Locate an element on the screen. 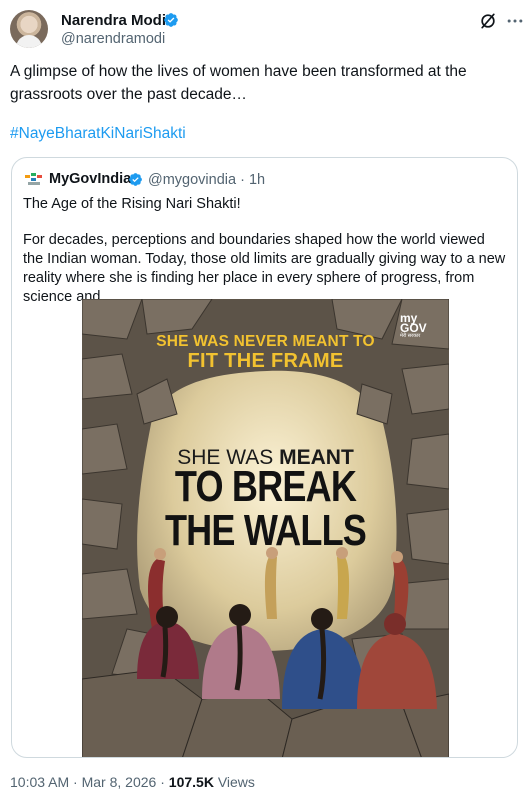  quoted-time: 1h is located at coordinates (257, 180).